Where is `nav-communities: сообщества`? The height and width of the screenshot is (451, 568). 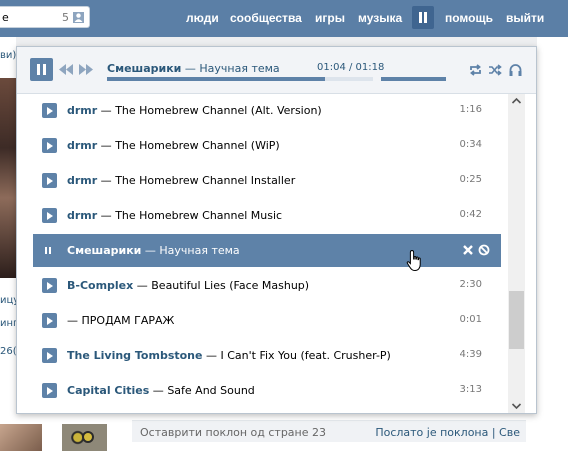
nav-communities: сообщества is located at coordinates (266, 18).